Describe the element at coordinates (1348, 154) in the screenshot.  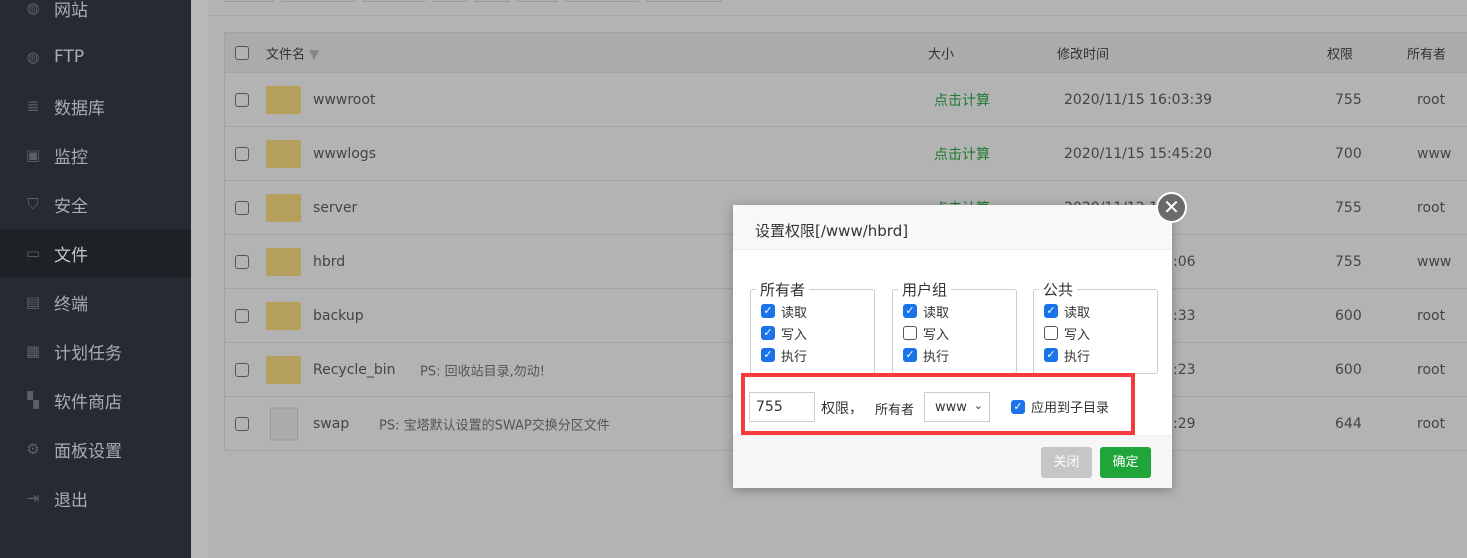
I see `permission: 700` at that location.